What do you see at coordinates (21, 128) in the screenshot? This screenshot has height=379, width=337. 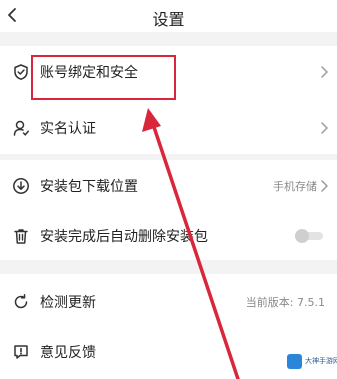 I see `user-verify-icon` at bounding box center [21, 128].